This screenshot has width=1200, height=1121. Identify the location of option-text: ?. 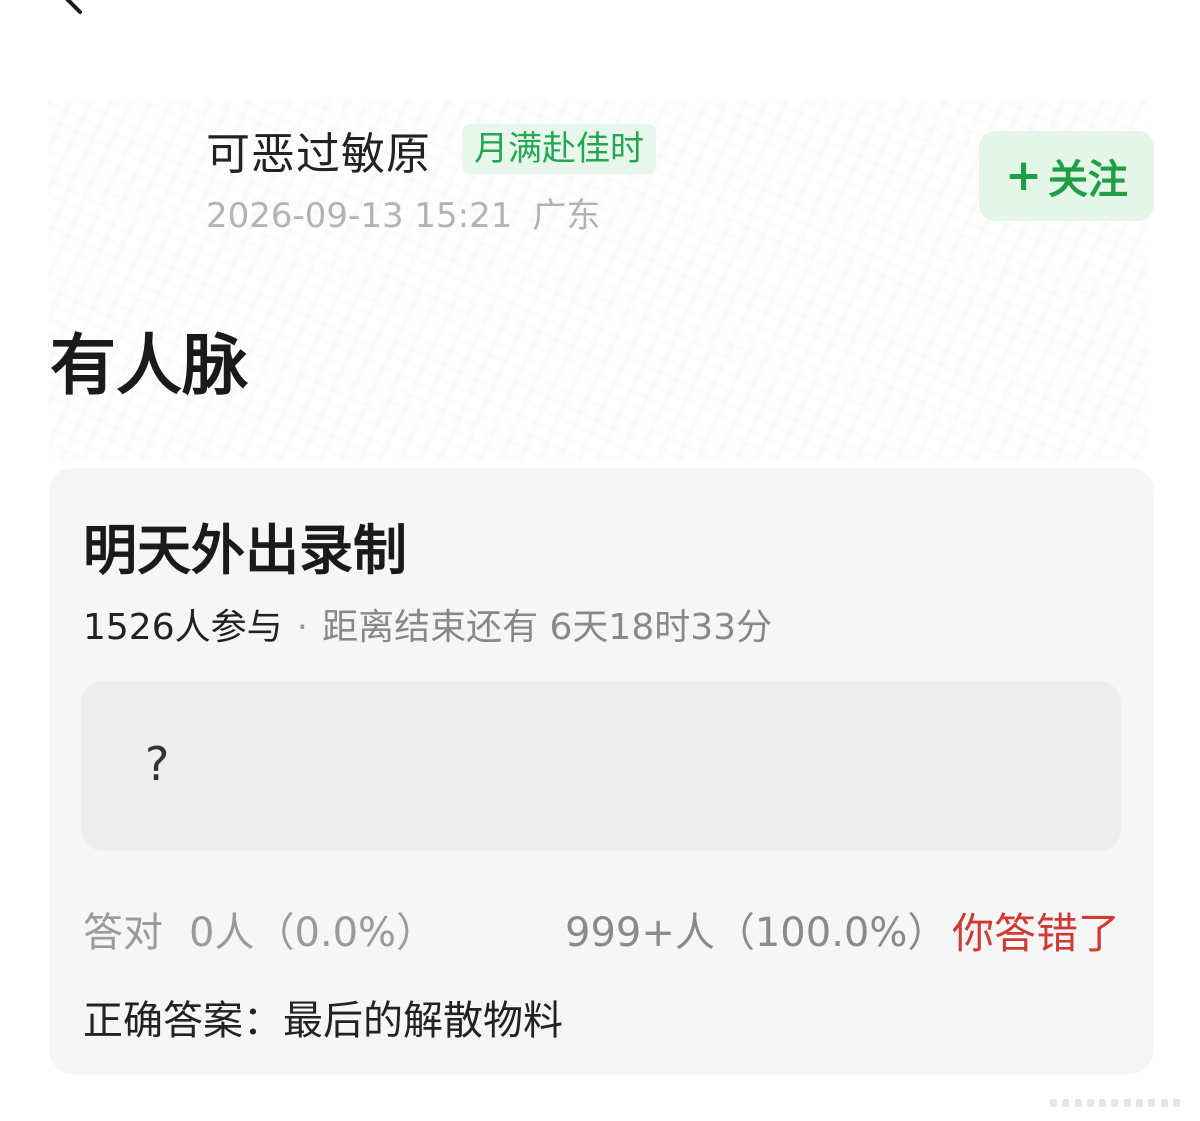
(157, 764).